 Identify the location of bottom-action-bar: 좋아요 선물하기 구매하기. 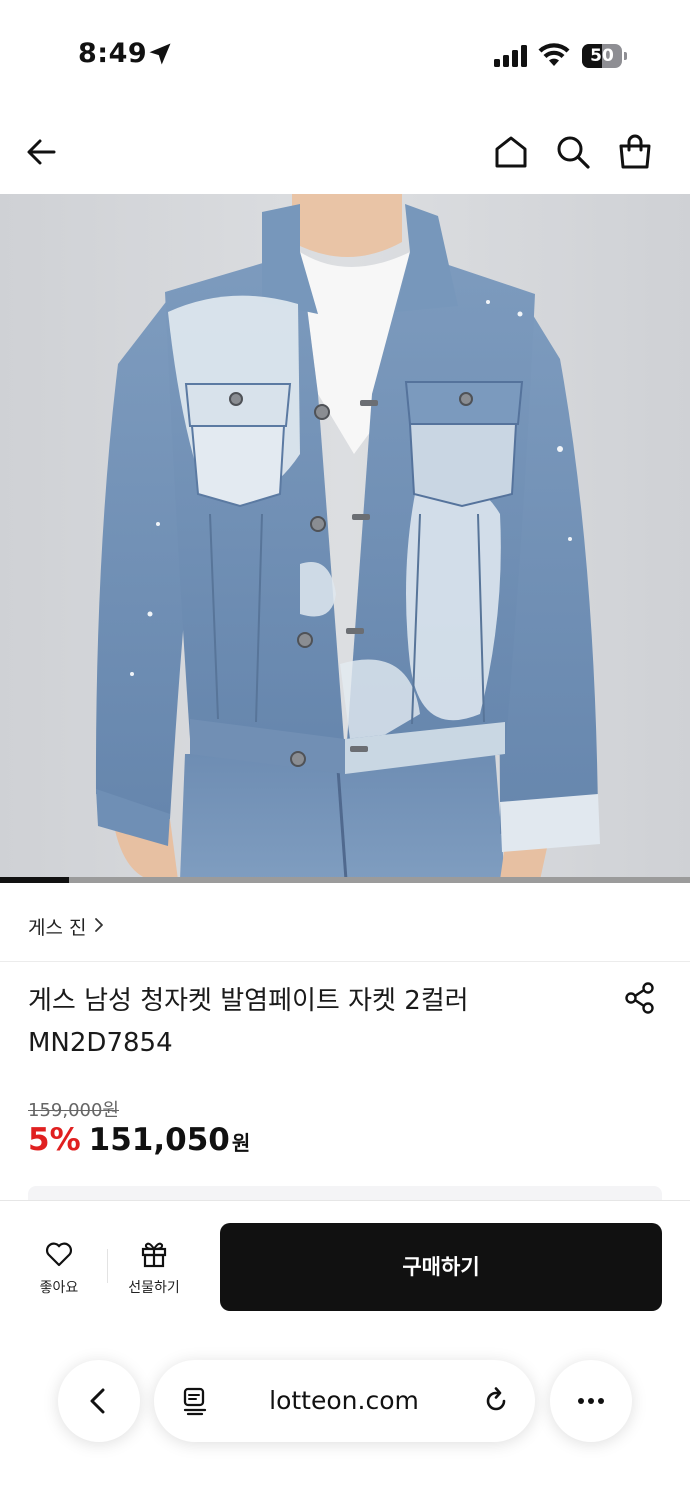
(345, 1265).